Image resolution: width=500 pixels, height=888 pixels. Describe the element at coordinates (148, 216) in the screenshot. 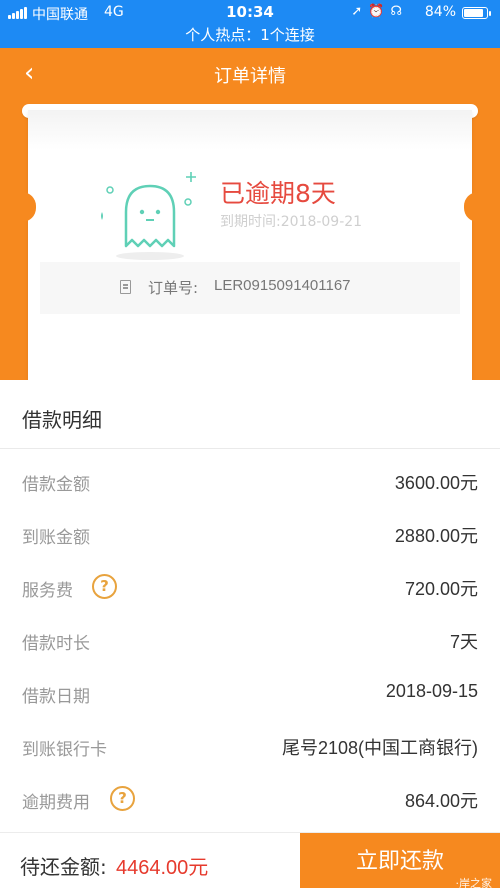

I see `ghost-icon` at that location.